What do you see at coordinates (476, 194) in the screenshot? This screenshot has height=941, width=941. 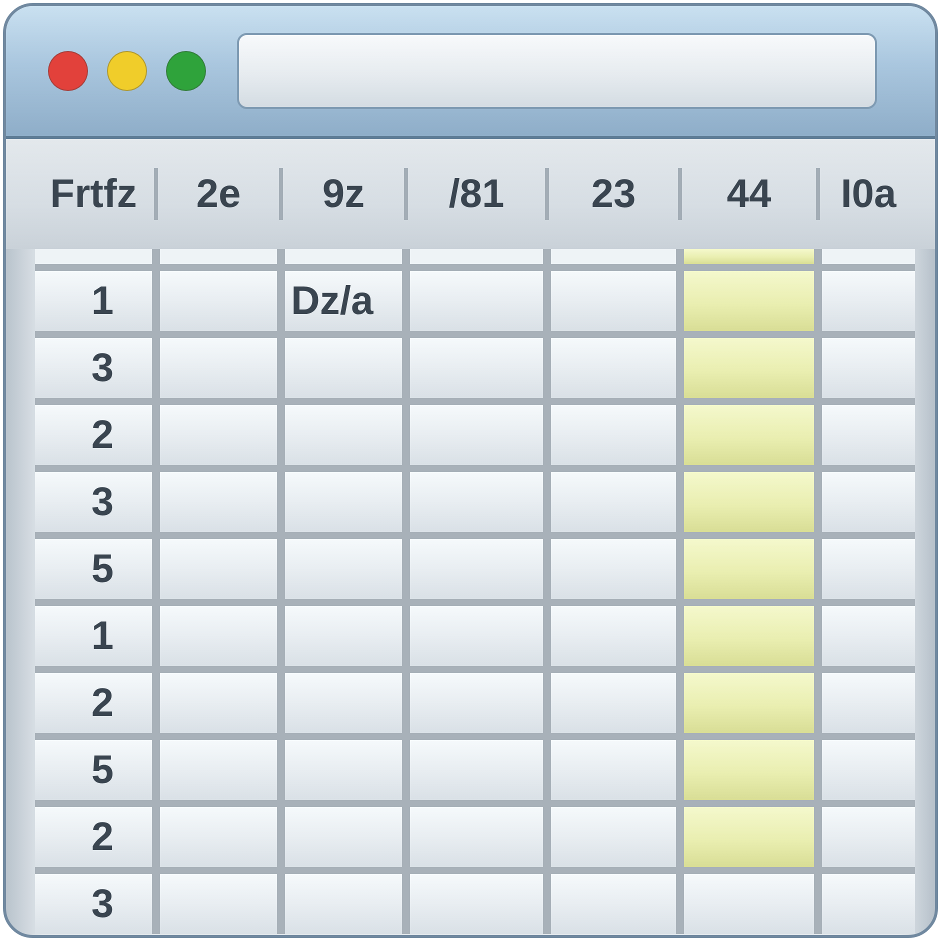 I see `column-header: /81` at bounding box center [476, 194].